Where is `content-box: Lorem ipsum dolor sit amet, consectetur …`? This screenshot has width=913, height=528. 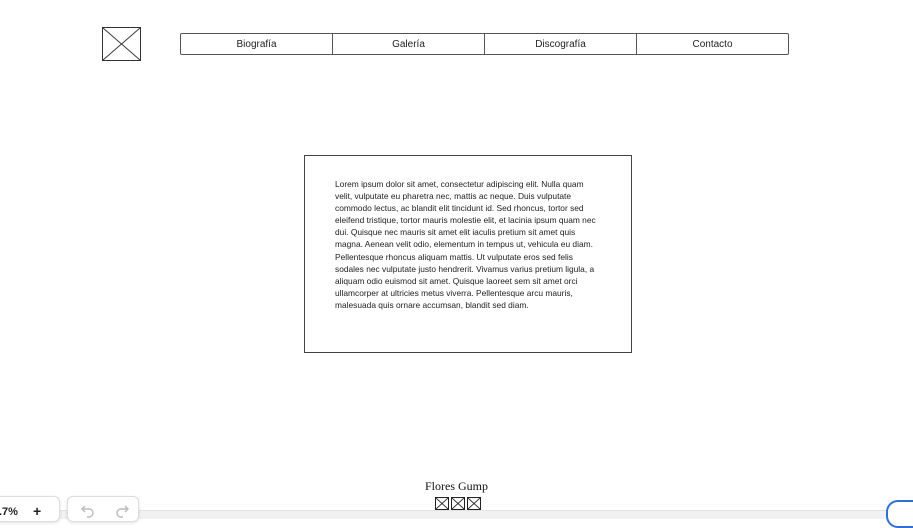 content-box: Lorem ipsum dolor sit amet, consectetur … is located at coordinates (468, 254).